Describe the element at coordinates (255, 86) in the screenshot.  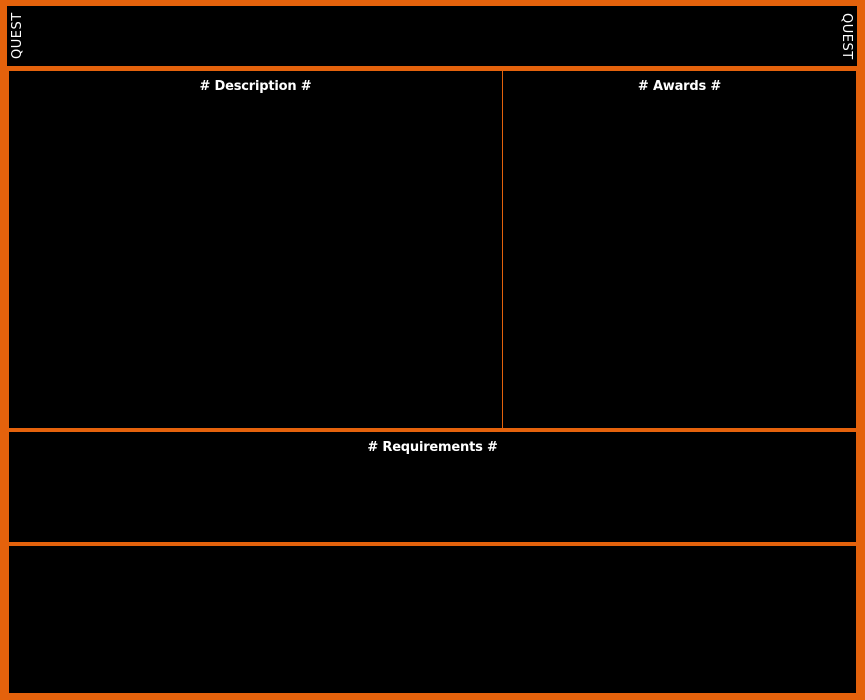
I see `description-title: # Description #` at that location.